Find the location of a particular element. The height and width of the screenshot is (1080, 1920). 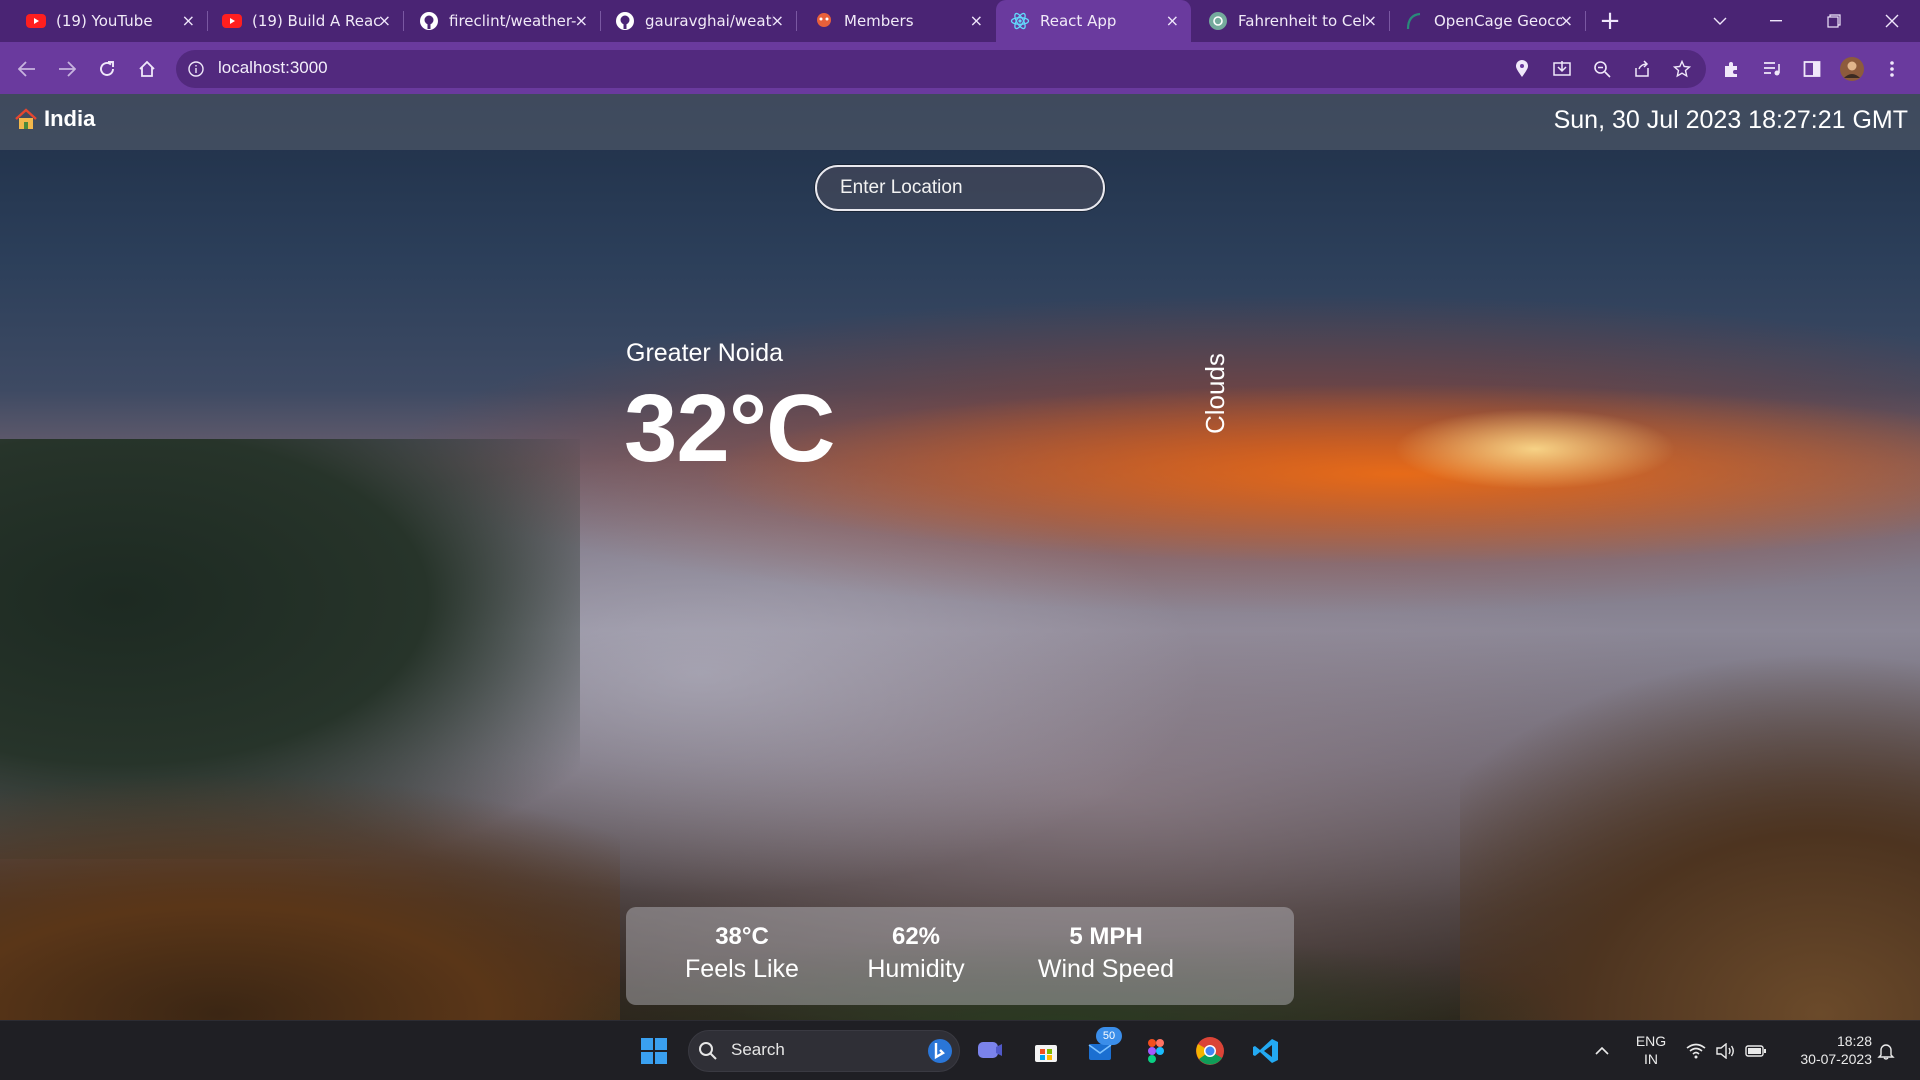

notification-bell-icon is located at coordinates (1886, 1051).